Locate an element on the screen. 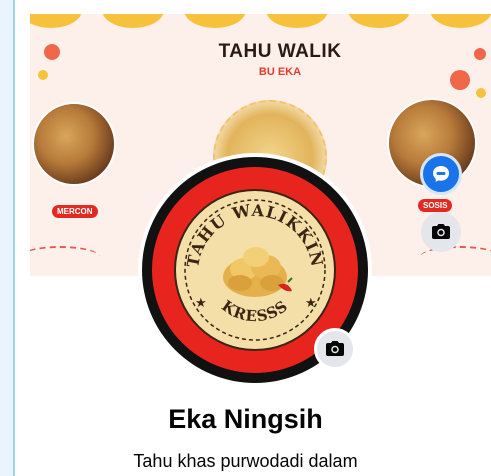 This screenshot has height=476, width=491. profile-bio: Tahu khas purwodadi dalam is located at coordinates (245, 461).